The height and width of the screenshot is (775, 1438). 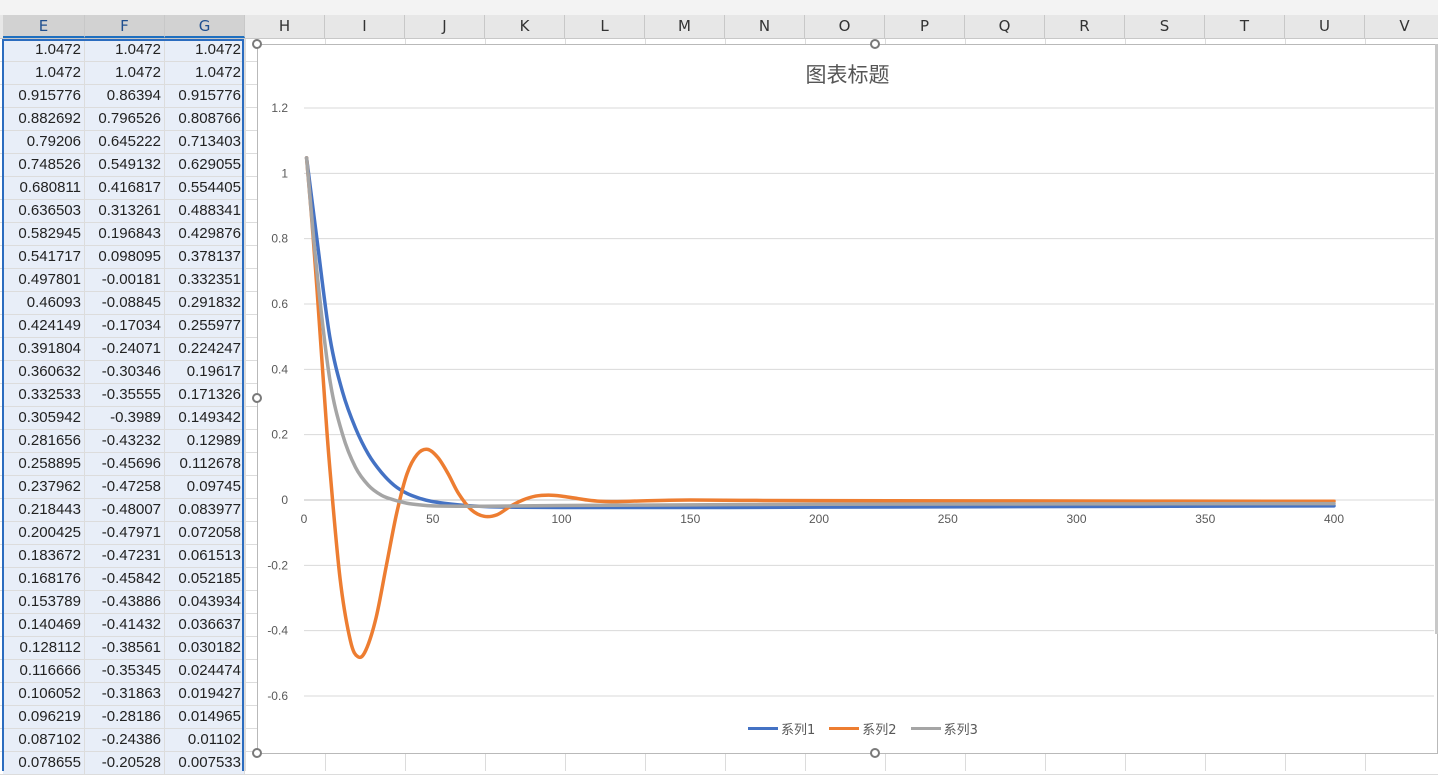 I want to click on cell-f8: 0.313261, so click(x=125, y=211).